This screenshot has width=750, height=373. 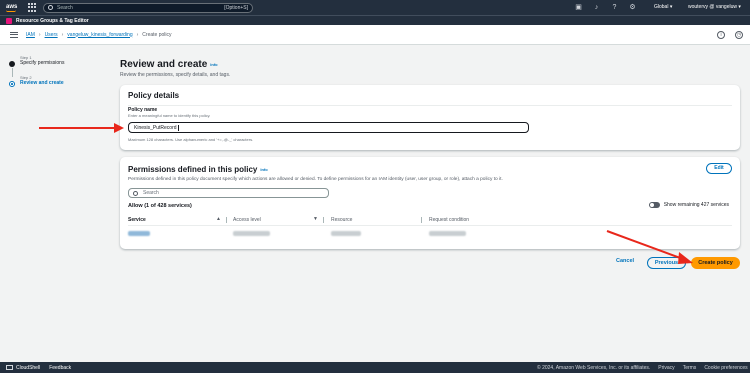 I want to click on redacted-condition, so click(x=447, y=233).